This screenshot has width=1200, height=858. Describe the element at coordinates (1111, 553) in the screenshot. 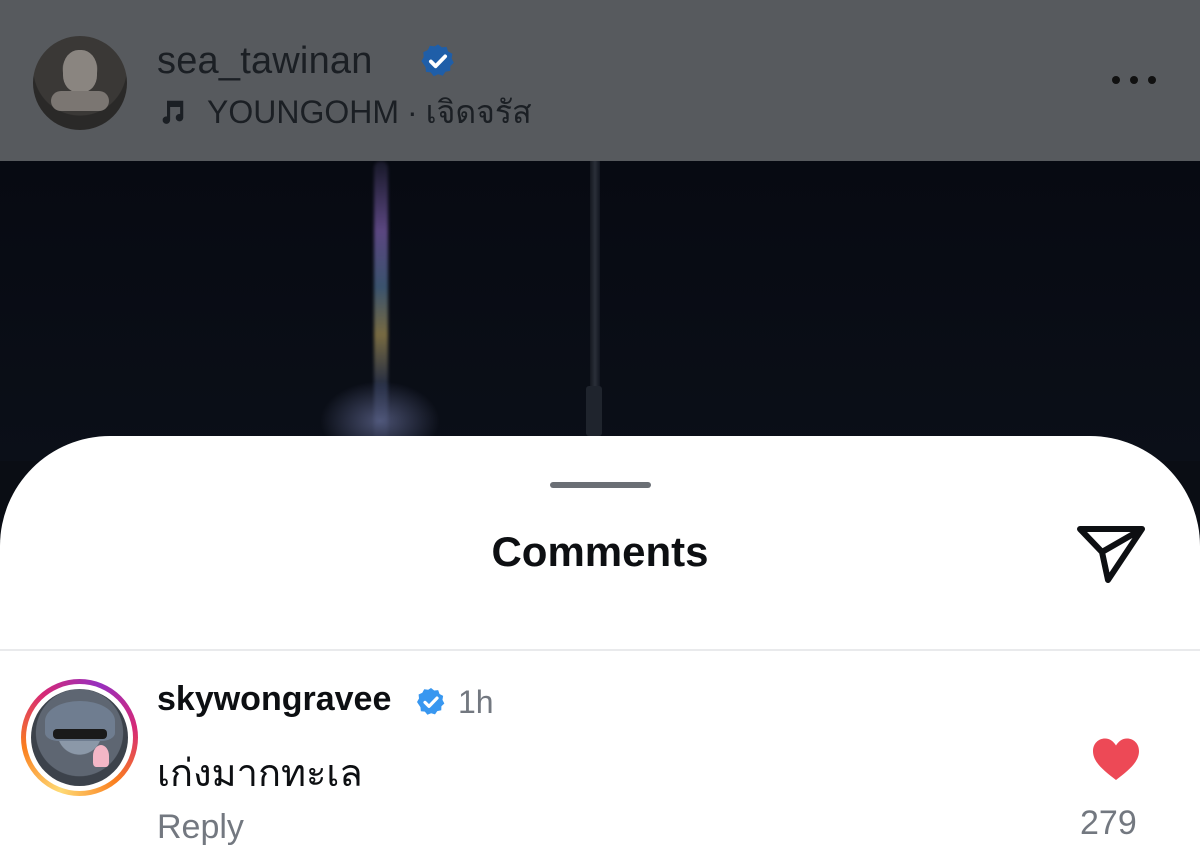

I see `send-icon` at that location.